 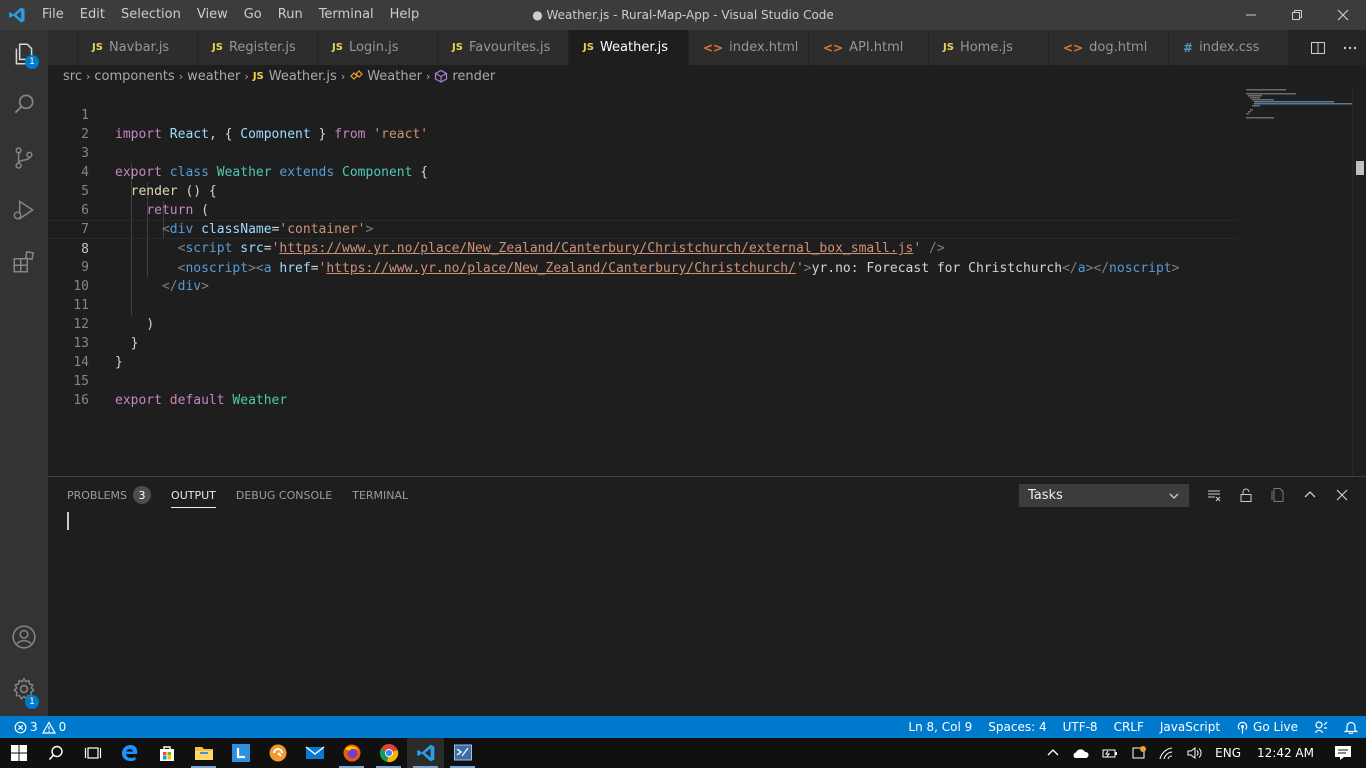 I want to click on breadcrumb-components: components, so click(x=134, y=76).